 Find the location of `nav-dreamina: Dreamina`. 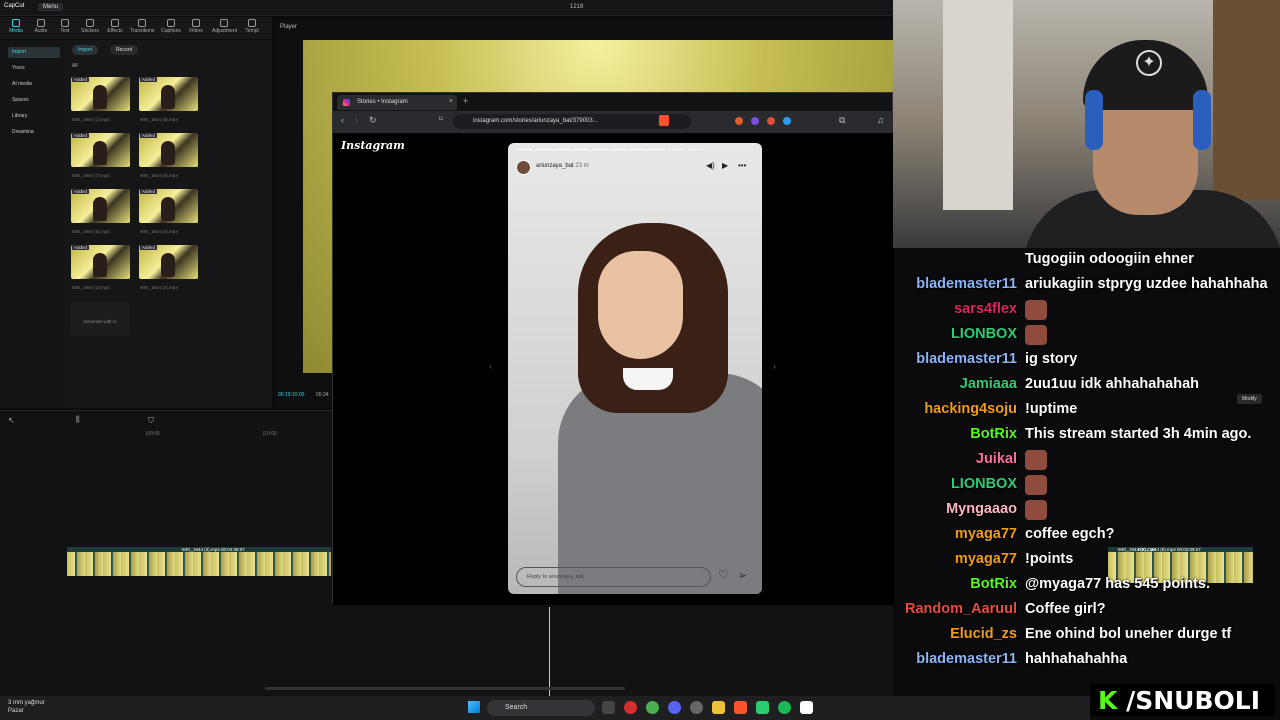

nav-dreamina: Dreamina is located at coordinates (34, 132).